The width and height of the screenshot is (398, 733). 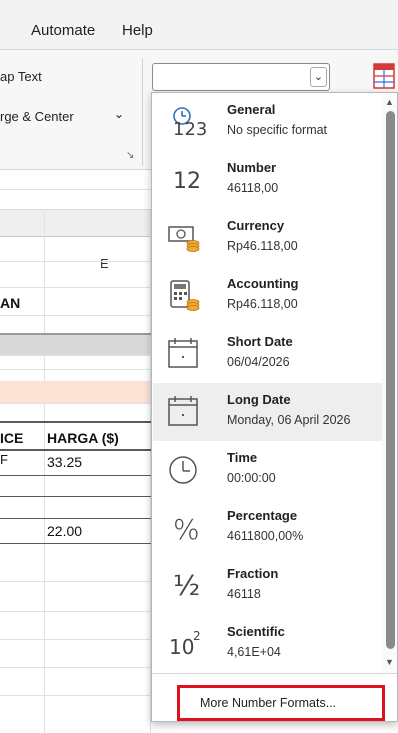 I want to click on ribbon-group-separator, so click(x=142, y=112).